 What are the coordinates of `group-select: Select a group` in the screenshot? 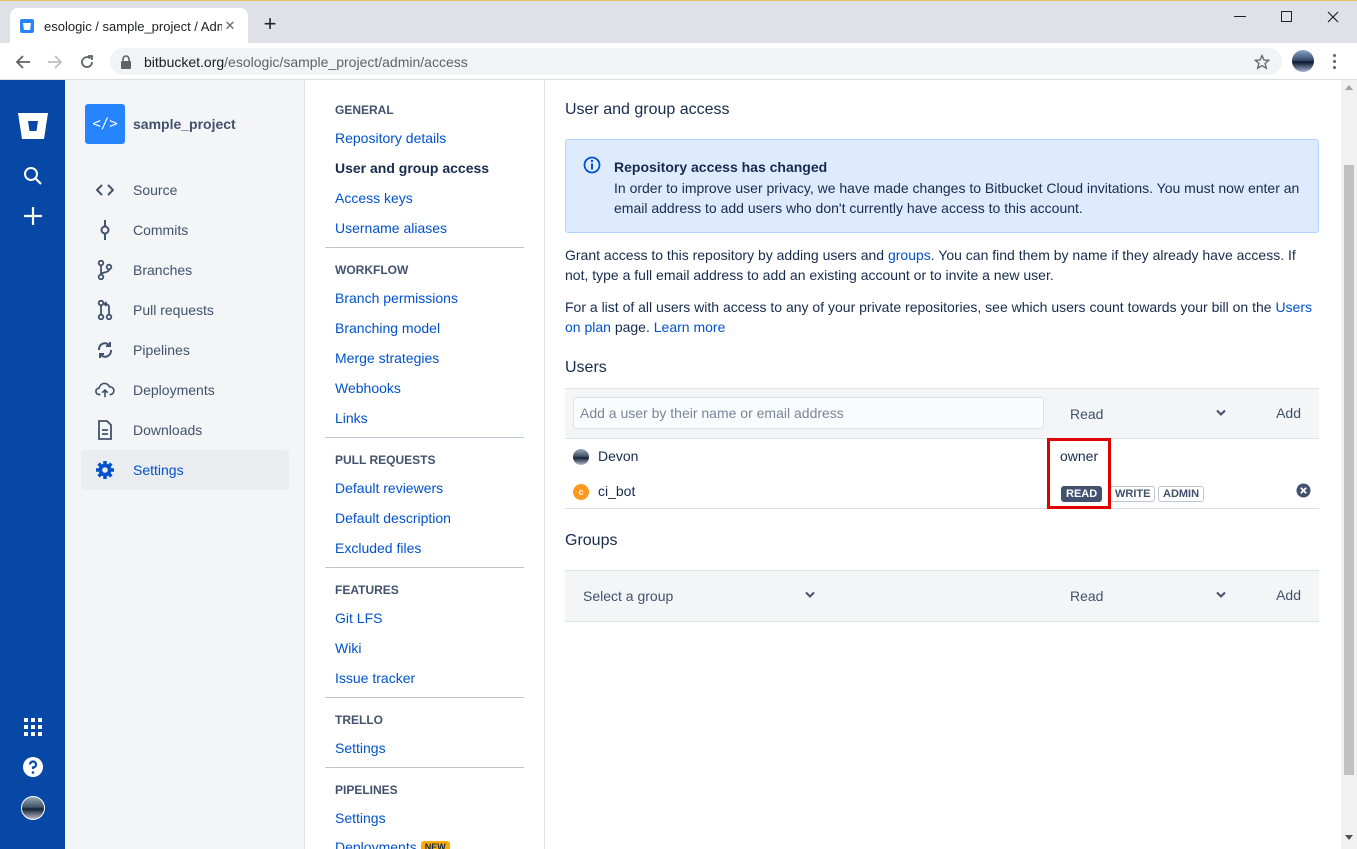 It's located at (703, 595).